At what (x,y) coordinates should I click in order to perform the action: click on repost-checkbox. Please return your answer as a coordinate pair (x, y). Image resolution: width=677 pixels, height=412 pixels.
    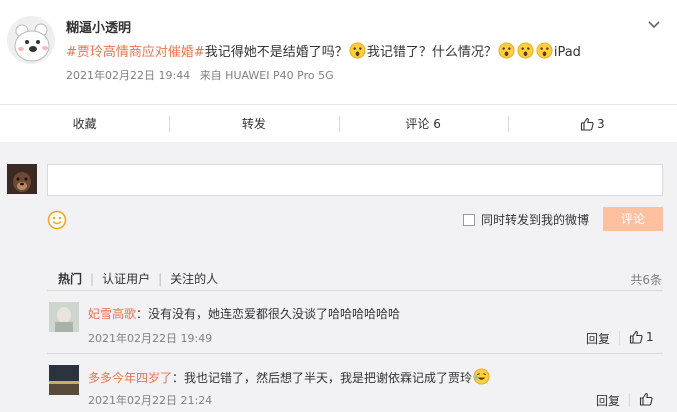
    Looking at the image, I should click on (469, 219).